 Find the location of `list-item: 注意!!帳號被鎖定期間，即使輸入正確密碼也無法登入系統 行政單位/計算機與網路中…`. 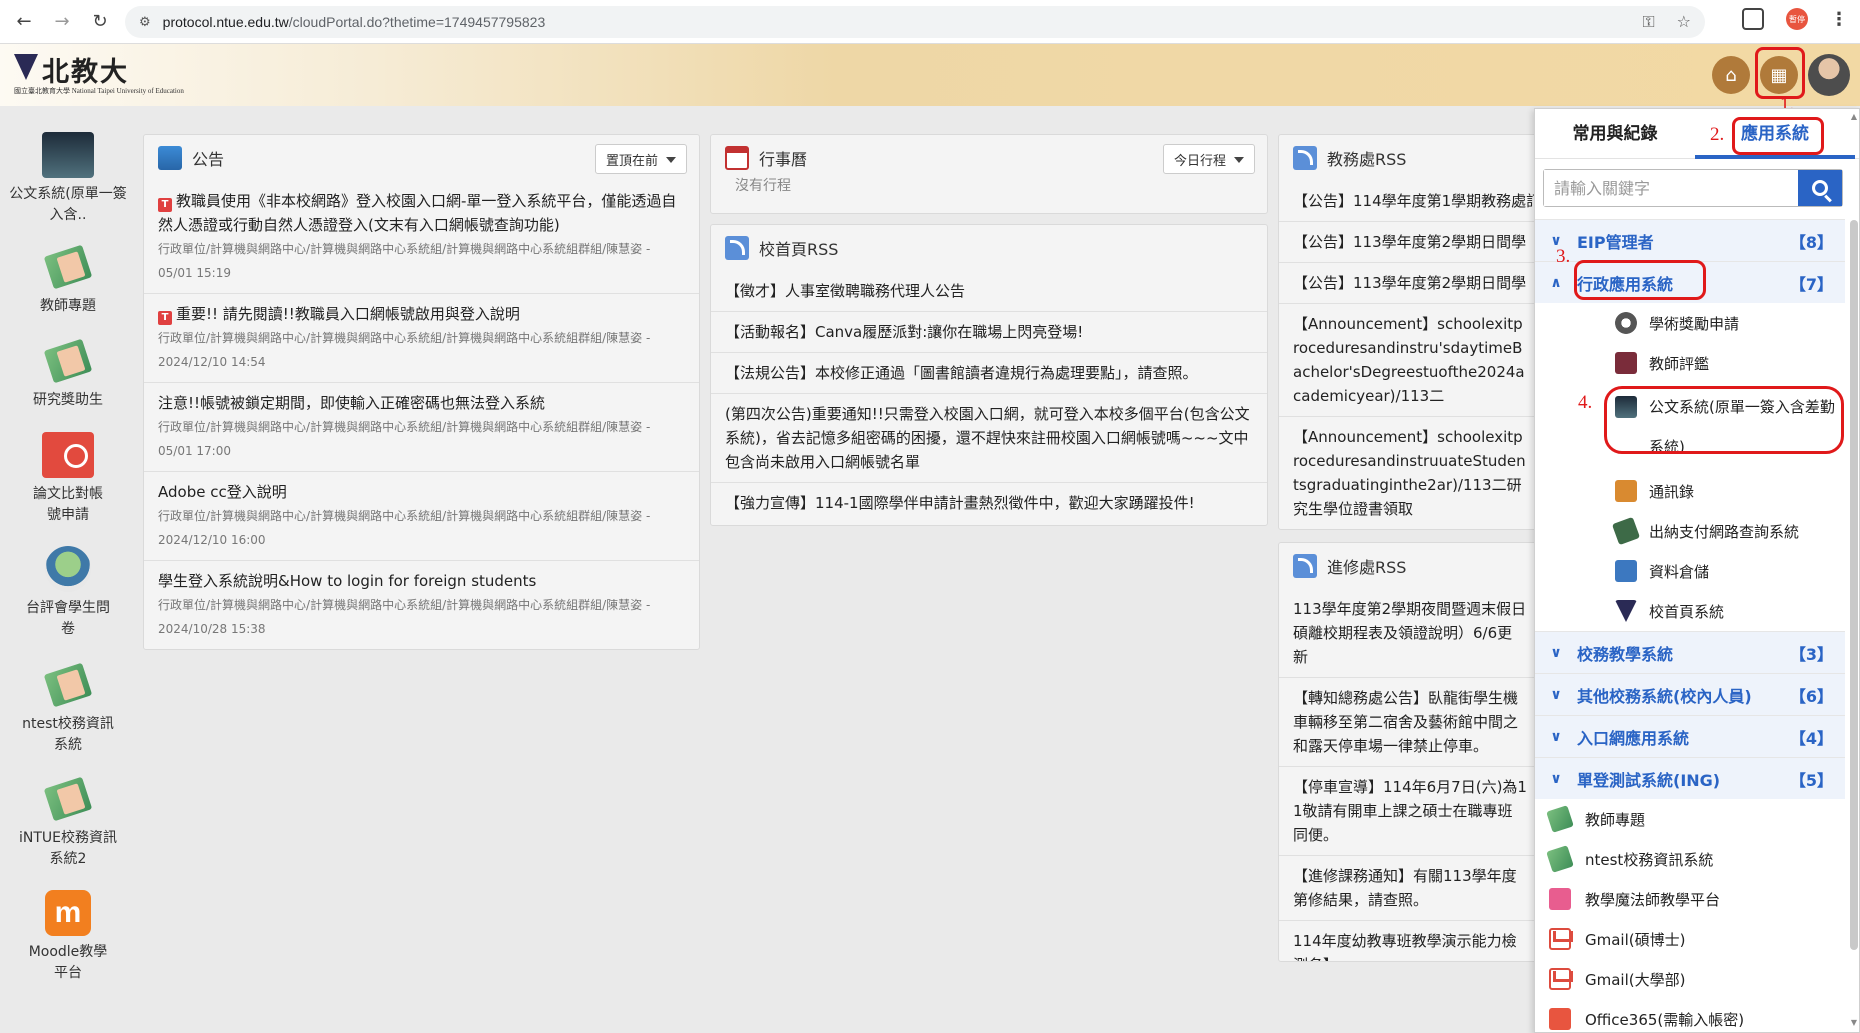

list-item: 注意!!帳號被鎖定期間，即使輸入正確密碼也無法登入系統 行政單位/計算機與網路中… is located at coordinates (421, 426).